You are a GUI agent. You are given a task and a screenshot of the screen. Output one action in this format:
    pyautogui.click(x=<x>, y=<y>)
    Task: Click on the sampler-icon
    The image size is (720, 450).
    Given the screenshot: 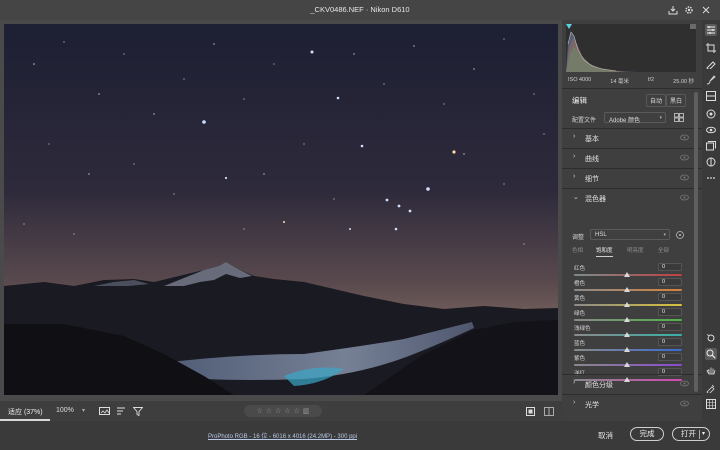 What is the action you would take?
    pyautogui.click(x=711, y=388)
    